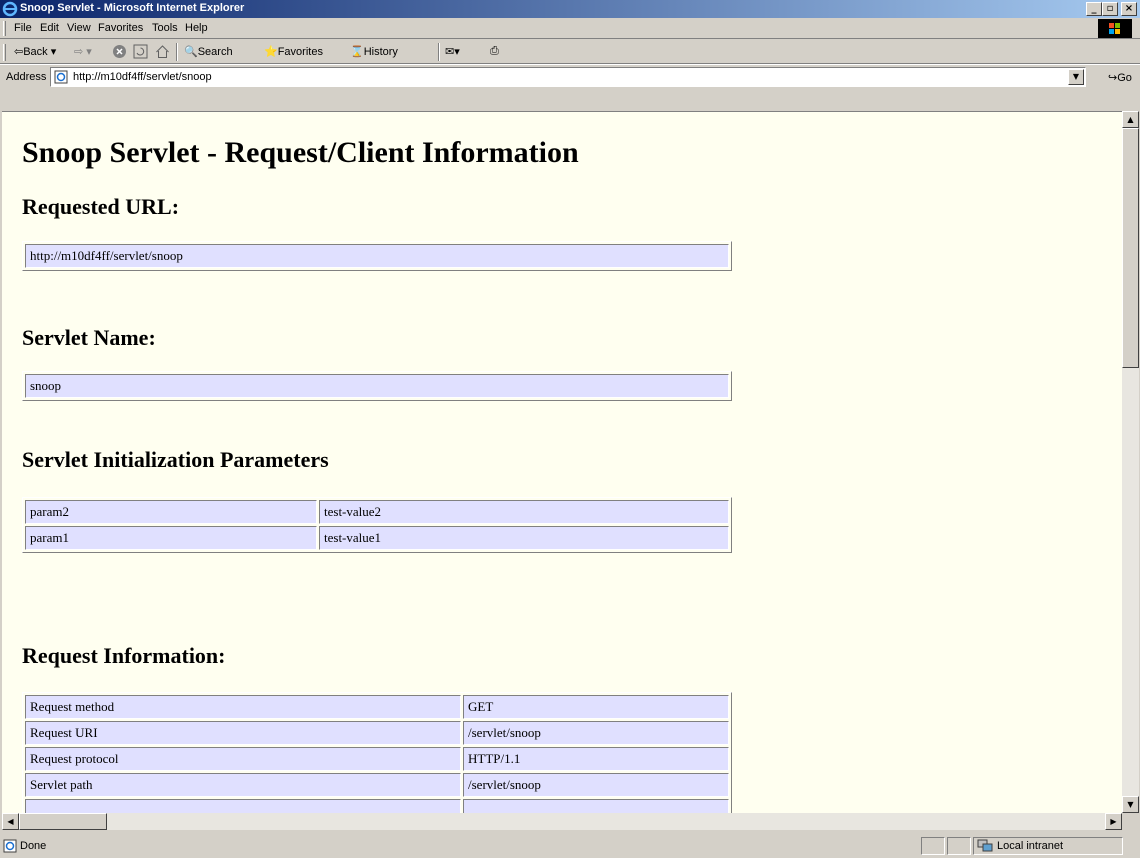 This screenshot has height=858, width=1140. What do you see at coordinates (596, 707) in the screenshot?
I see `request-info-value: GET` at bounding box center [596, 707].